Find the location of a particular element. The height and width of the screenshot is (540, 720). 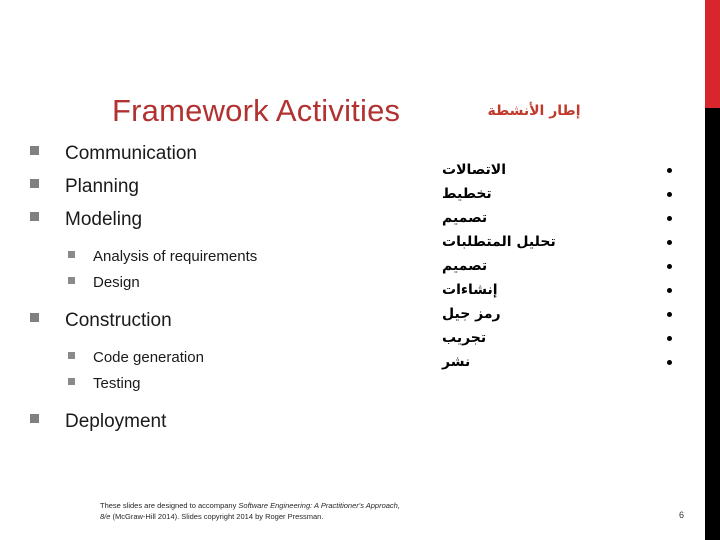

list-item-label: رمز جيل is located at coordinates (471, 314).